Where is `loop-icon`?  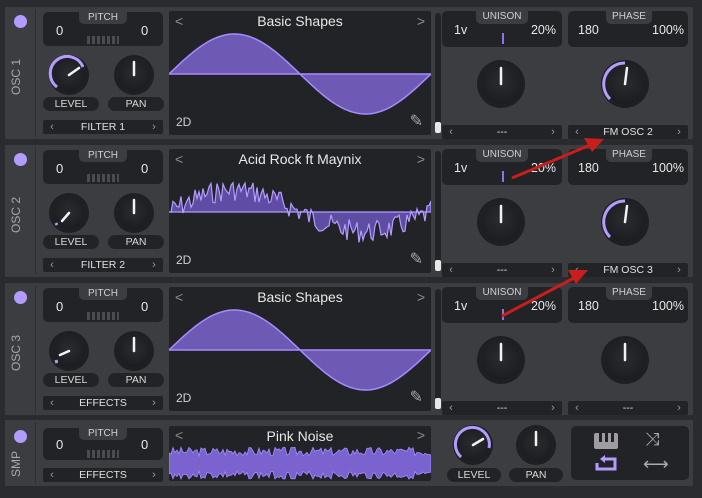
loop-icon is located at coordinates (606, 466).